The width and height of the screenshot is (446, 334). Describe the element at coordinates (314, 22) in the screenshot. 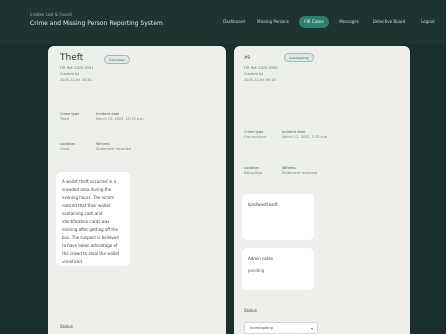

I see `nav-fir-cases: FIR Cases` at that location.